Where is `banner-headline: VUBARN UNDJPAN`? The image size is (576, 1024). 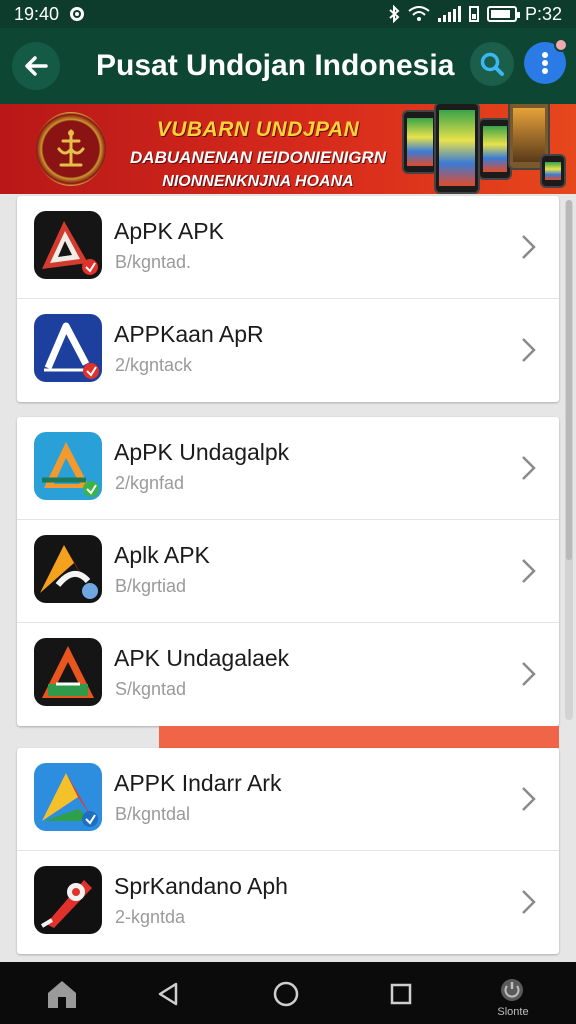 banner-headline: VUBARN UNDJPAN is located at coordinates (258, 129).